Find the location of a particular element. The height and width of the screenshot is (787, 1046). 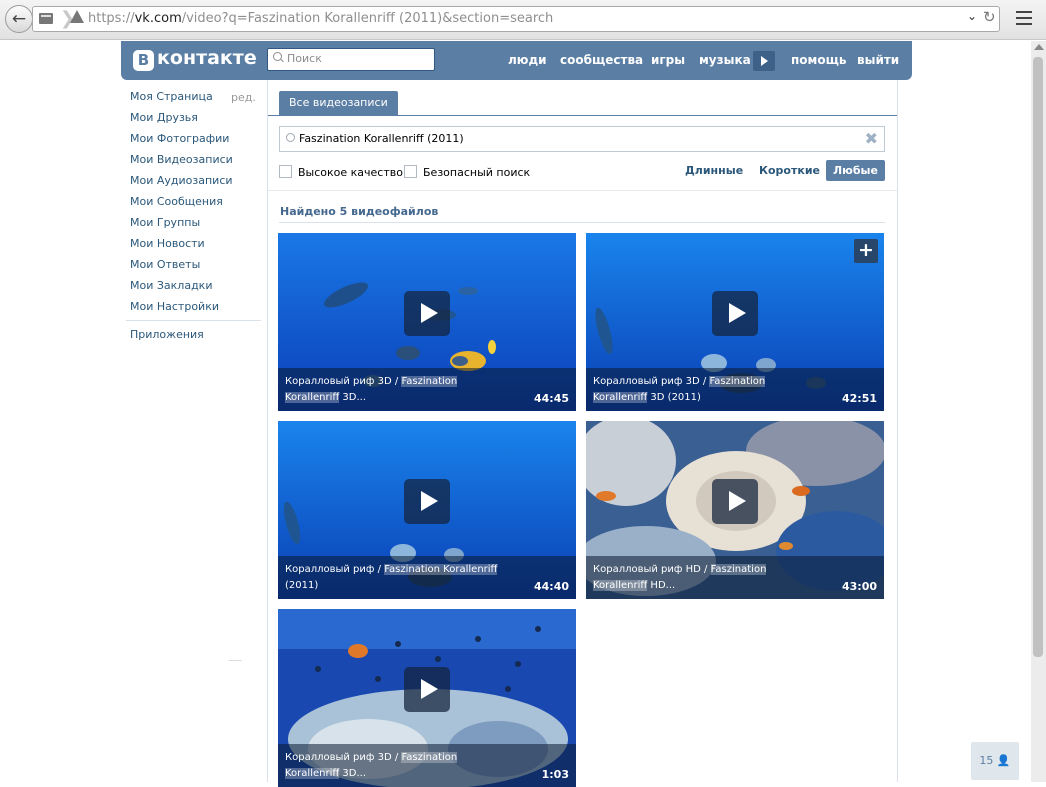

tabs-icon is located at coordinates (46, 18).